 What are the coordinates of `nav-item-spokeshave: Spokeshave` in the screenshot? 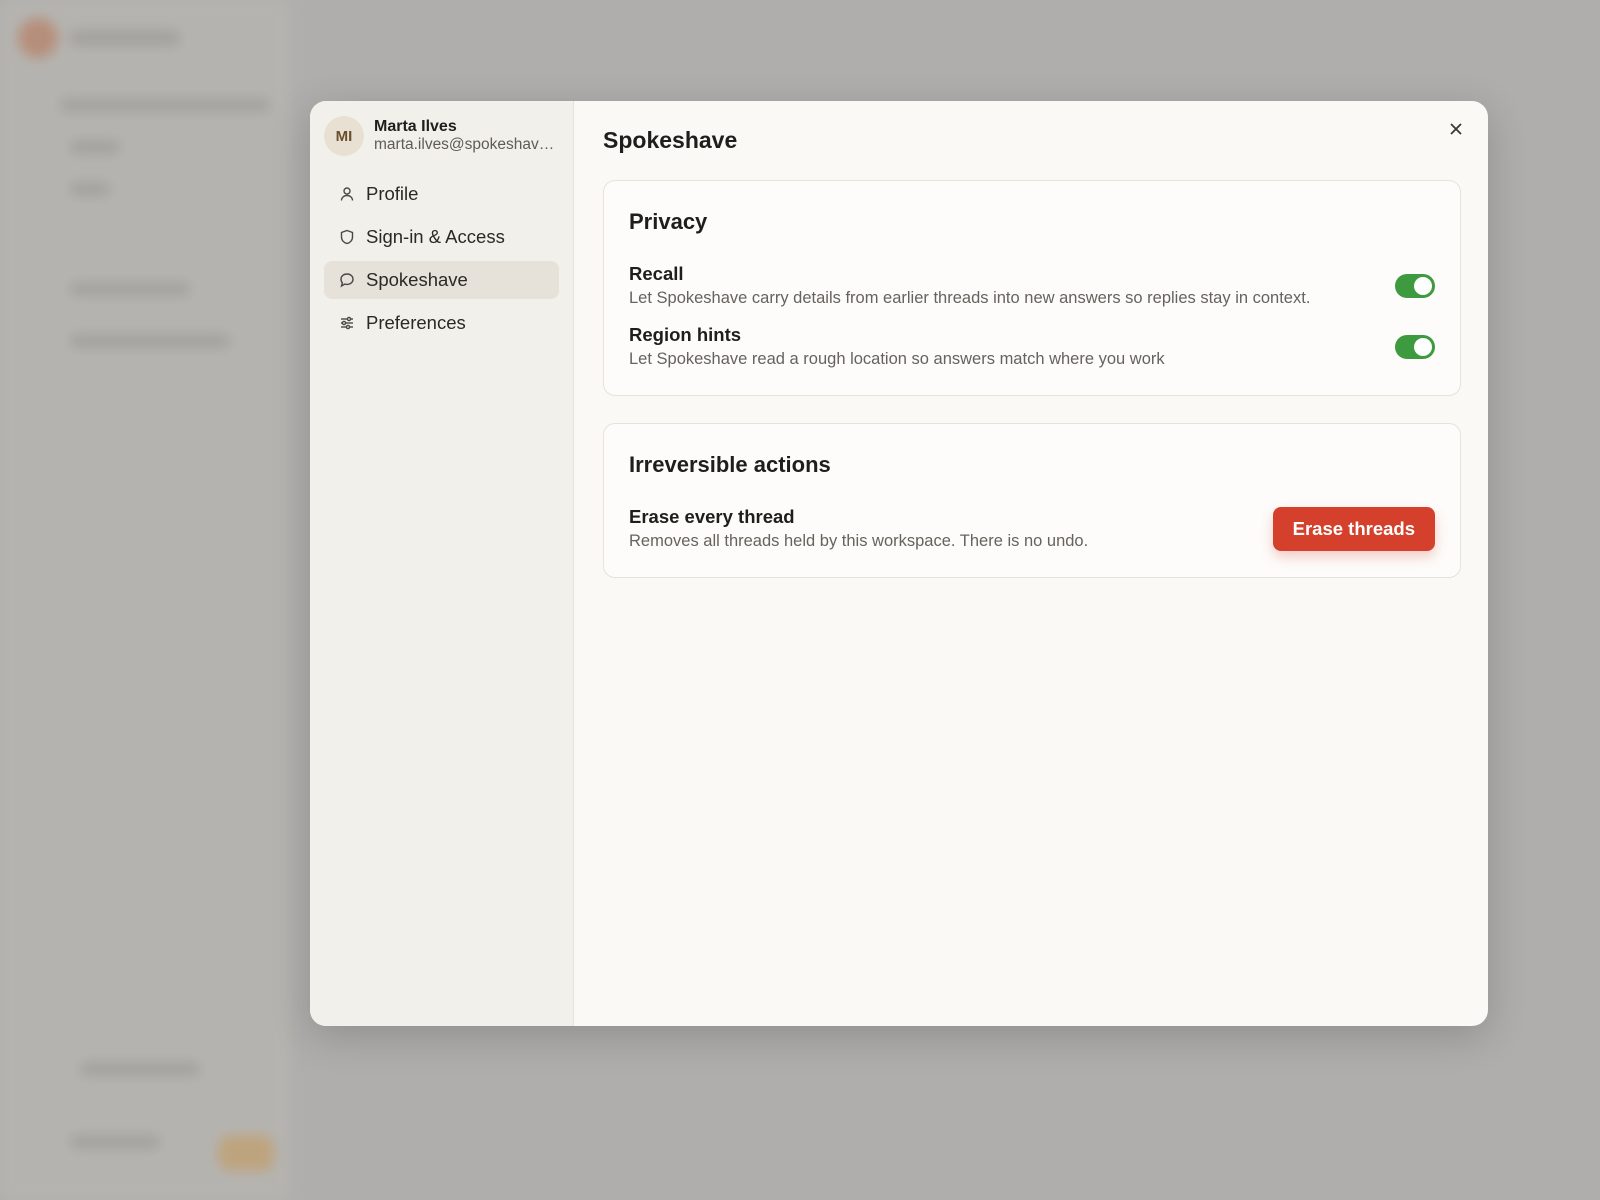 It's located at (441, 280).